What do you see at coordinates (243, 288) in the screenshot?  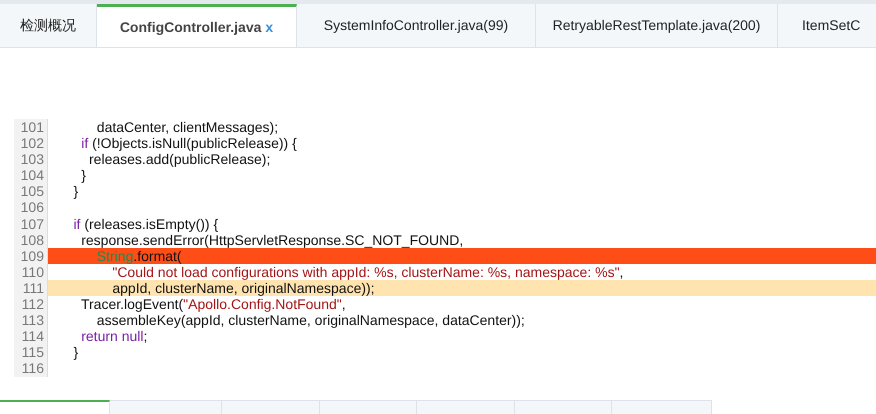 I see `code-line: appId, clusterName, originalNamespace));` at bounding box center [243, 288].